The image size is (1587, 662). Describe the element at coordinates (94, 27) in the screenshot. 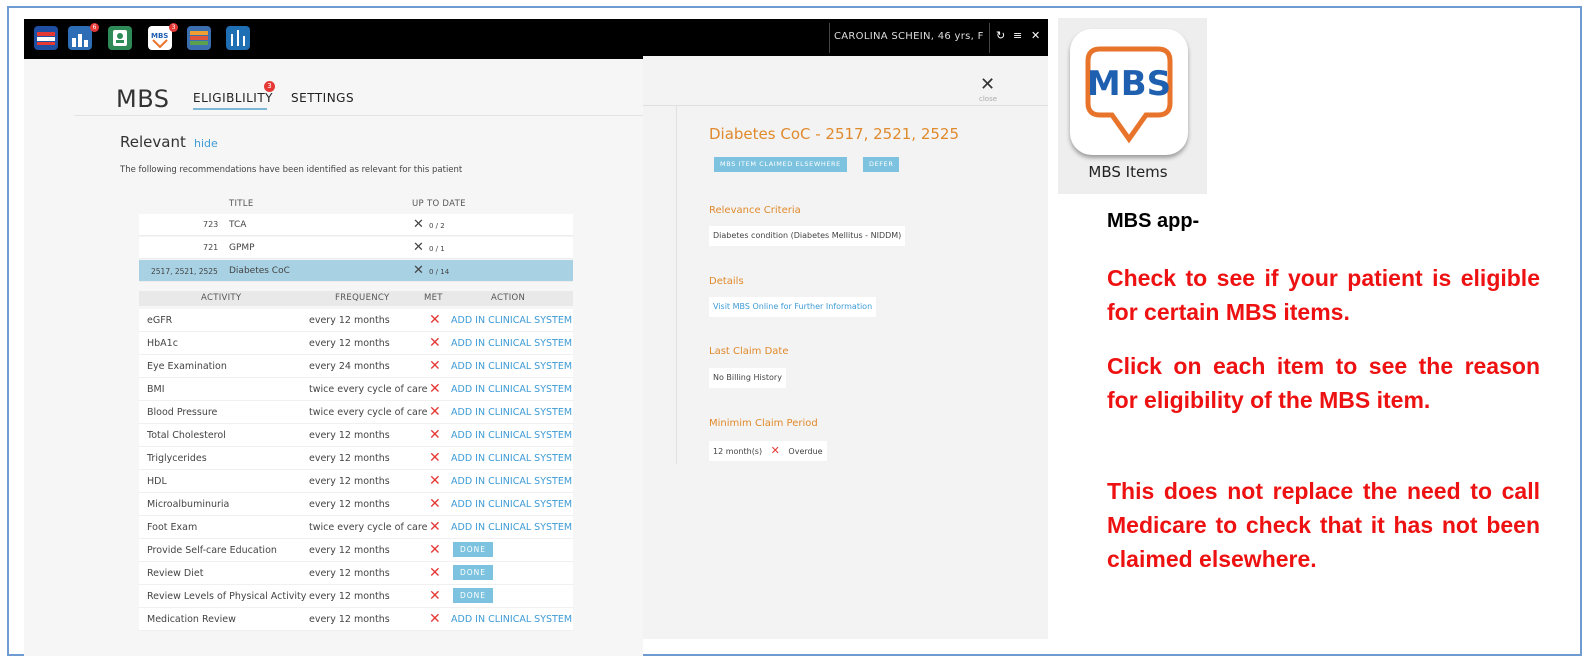

I see `toolbar-badge: 6` at that location.